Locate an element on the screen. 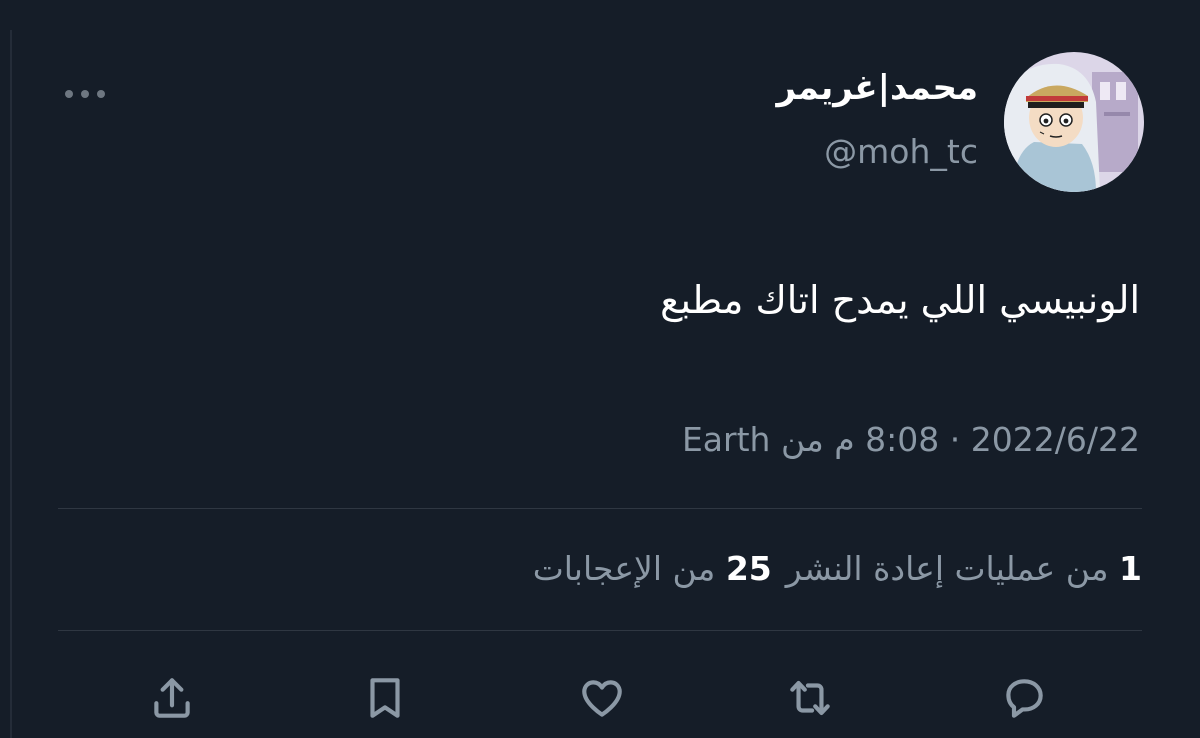  tweet-text: الونبيسي اللي يمدح اتاك مطبع is located at coordinates (900, 300).